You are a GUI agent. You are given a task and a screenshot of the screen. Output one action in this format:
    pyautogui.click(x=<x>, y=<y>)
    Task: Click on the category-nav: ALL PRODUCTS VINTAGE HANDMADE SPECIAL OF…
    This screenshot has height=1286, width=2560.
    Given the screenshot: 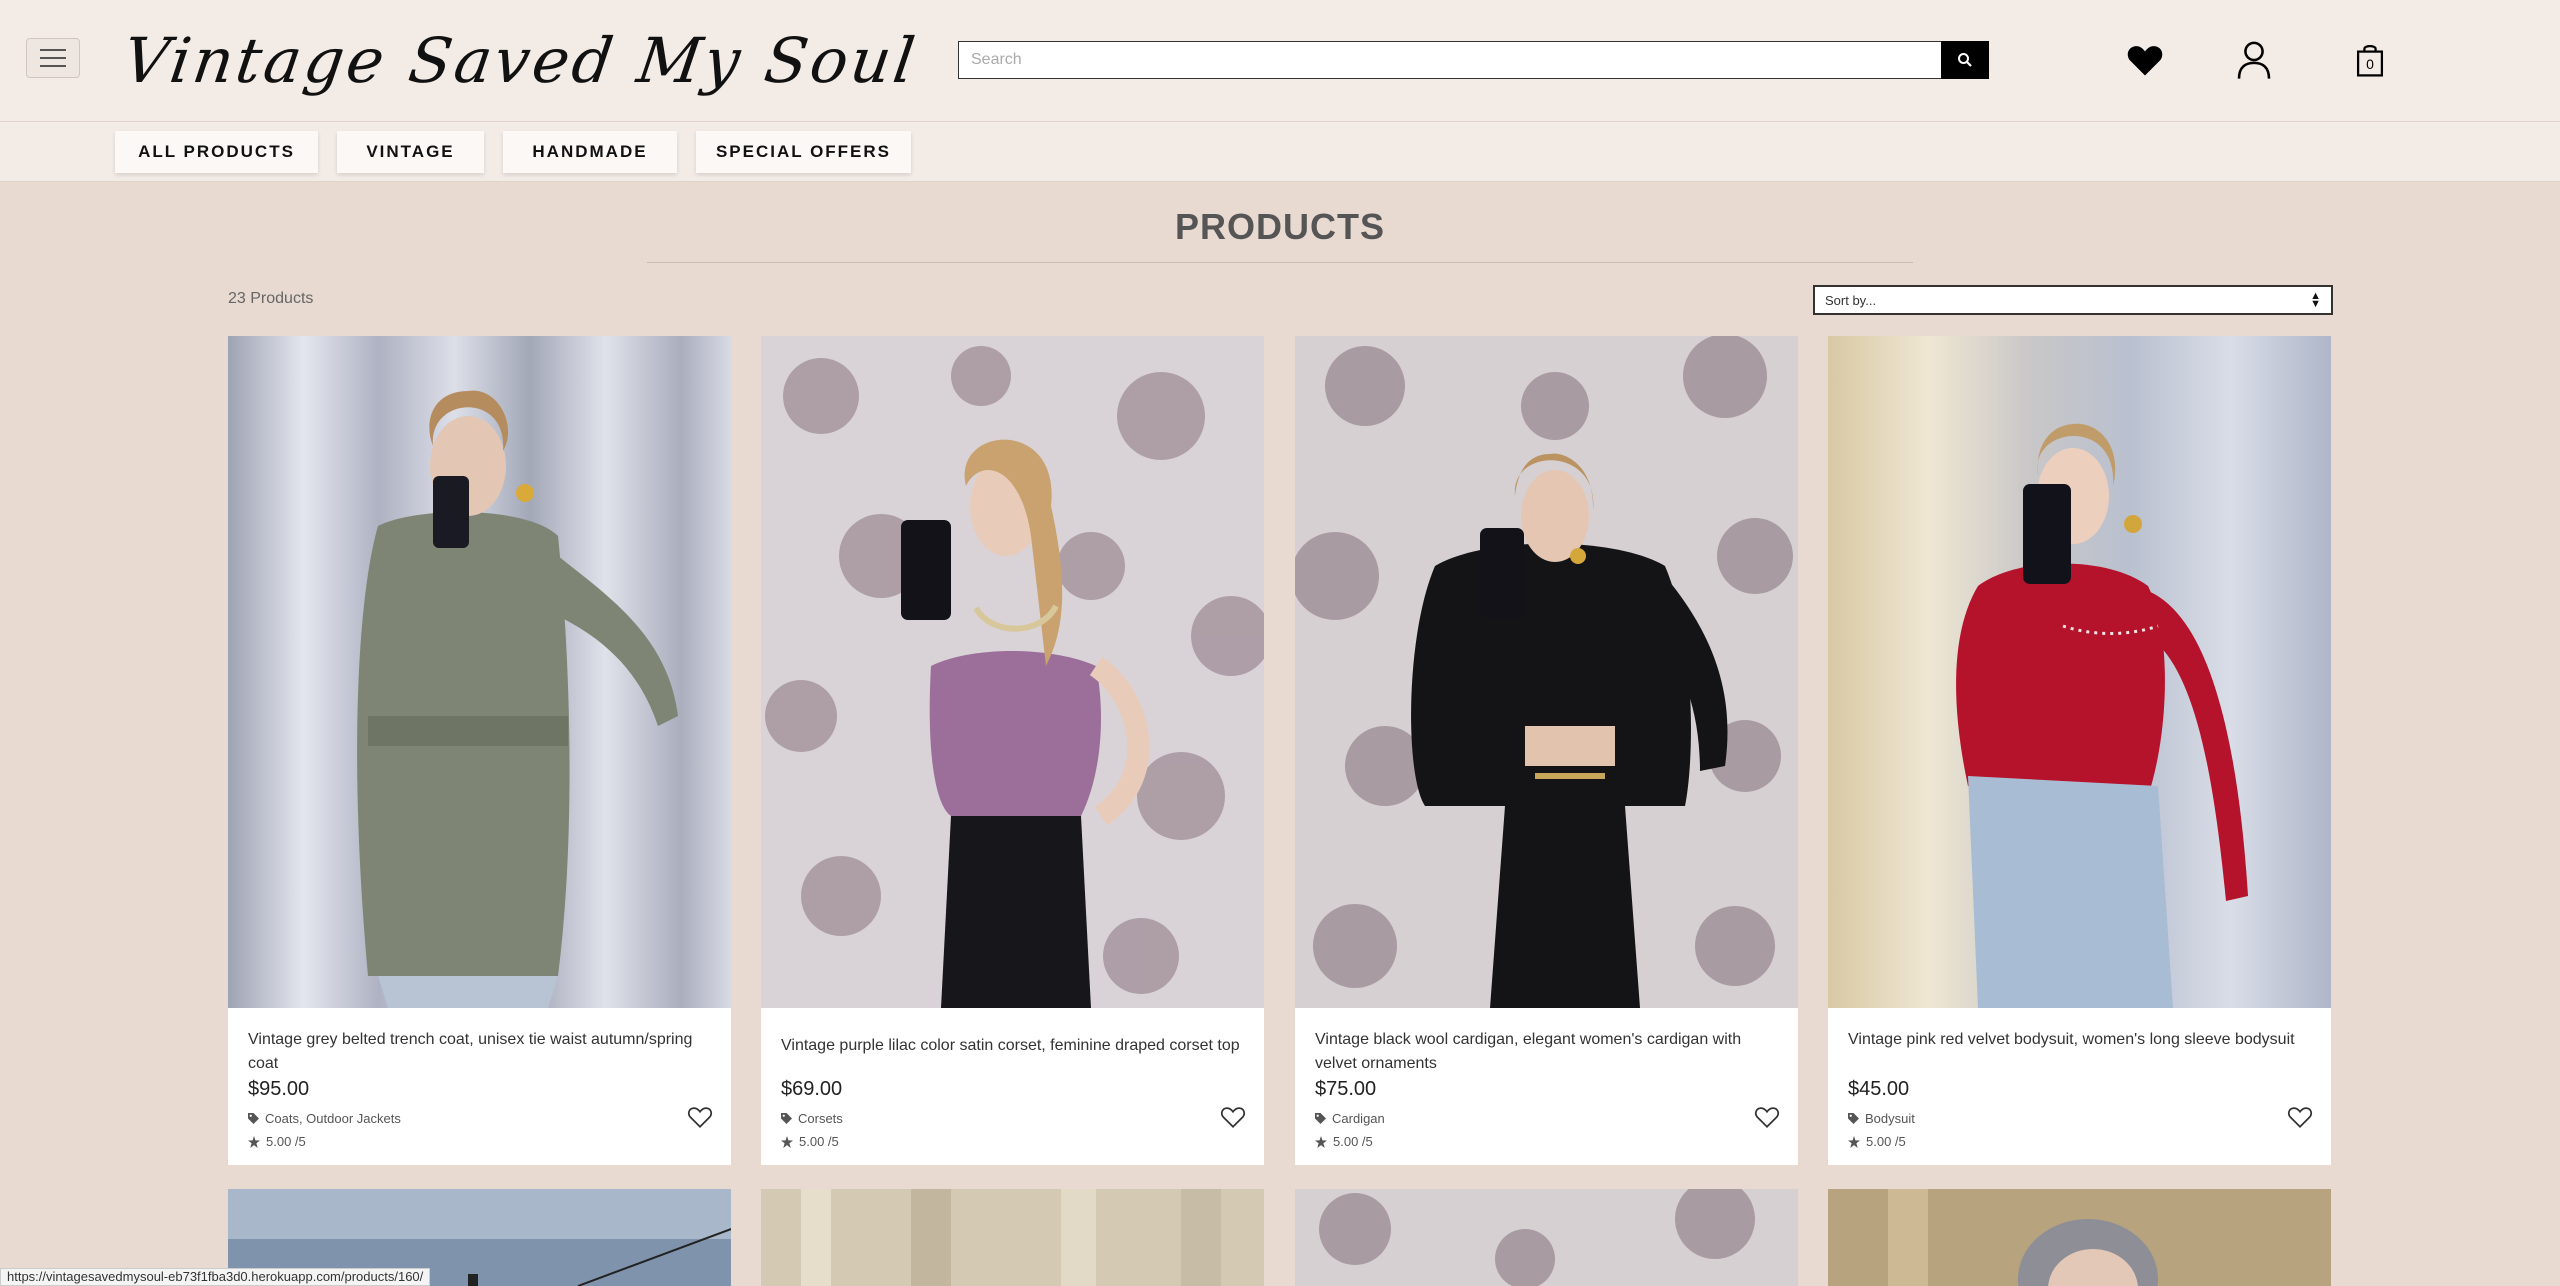 What is the action you would take?
    pyautogui.click(x=1280, y=152)
    